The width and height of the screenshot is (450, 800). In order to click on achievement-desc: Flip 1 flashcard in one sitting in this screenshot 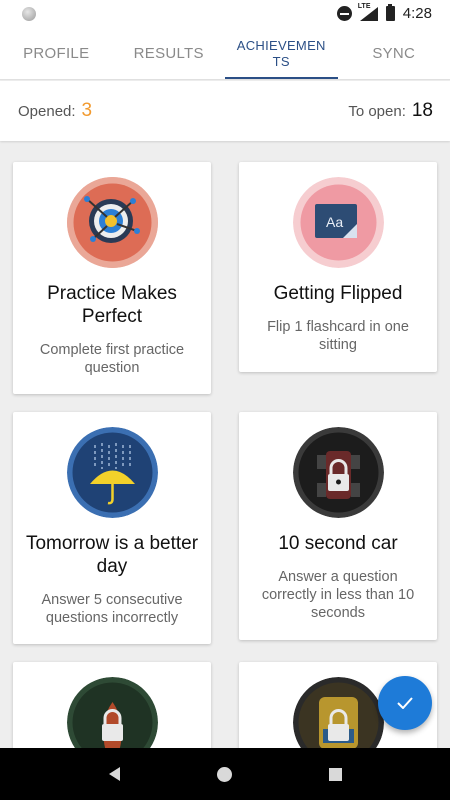, I will do `click(338, 336)`.